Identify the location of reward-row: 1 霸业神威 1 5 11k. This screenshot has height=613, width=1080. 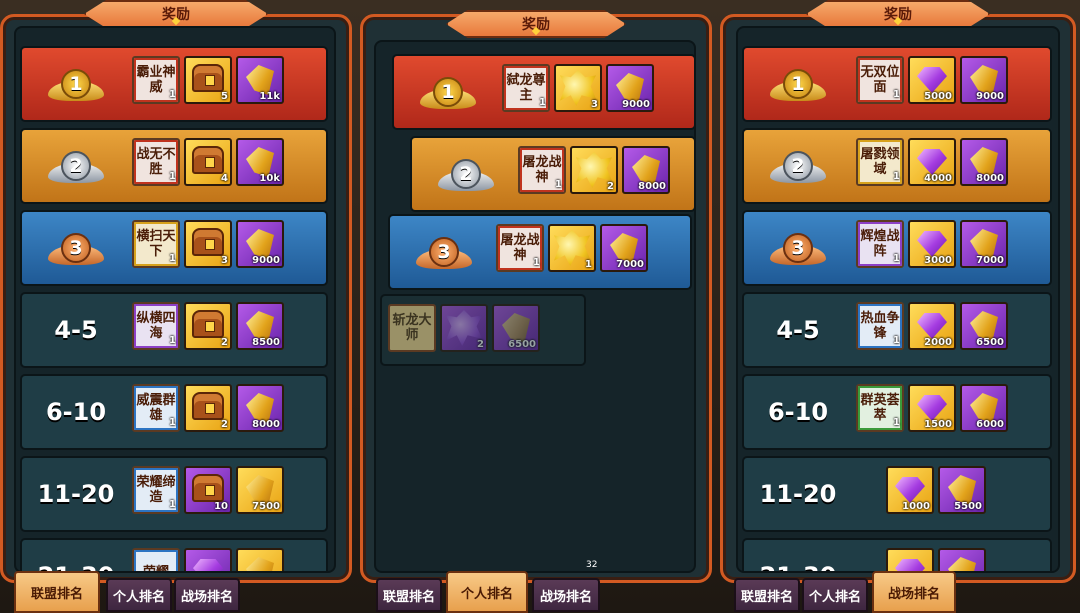
(174, 84).